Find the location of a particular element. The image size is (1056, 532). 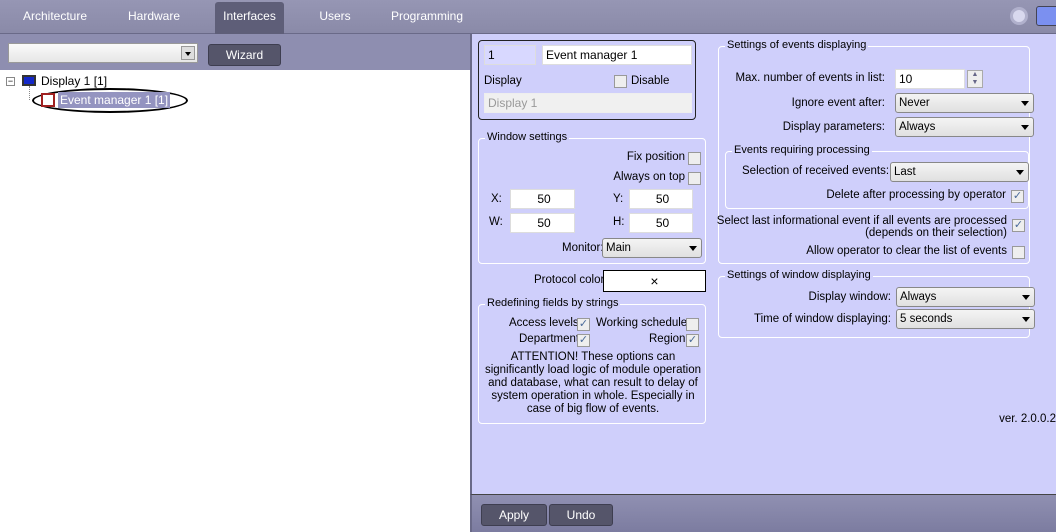

h-label: H: is located at coordinates (619, 222).